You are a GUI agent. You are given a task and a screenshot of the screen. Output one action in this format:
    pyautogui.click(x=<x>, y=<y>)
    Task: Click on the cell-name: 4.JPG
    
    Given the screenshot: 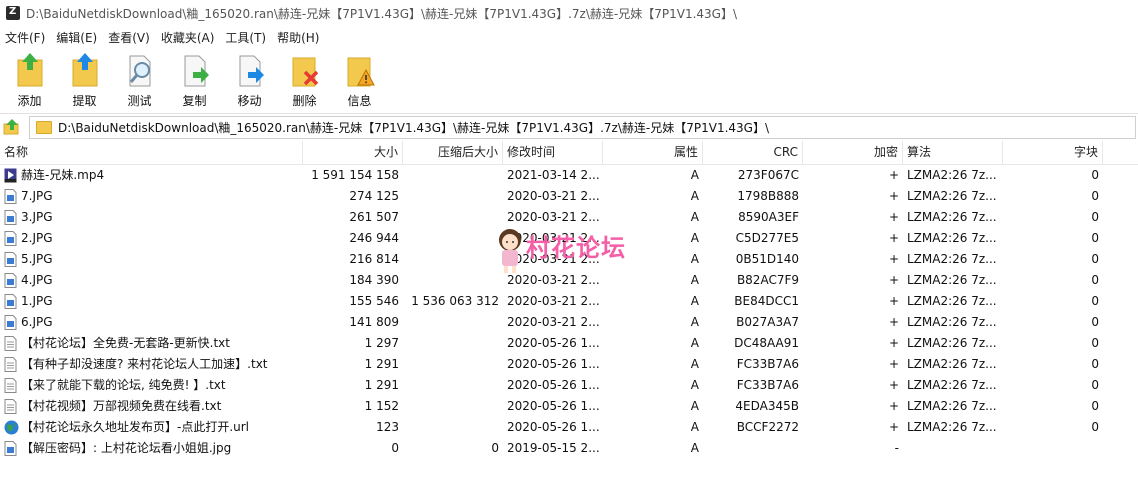 What is the action you would take?
    pyautogui.click(x=37, y=280)
    